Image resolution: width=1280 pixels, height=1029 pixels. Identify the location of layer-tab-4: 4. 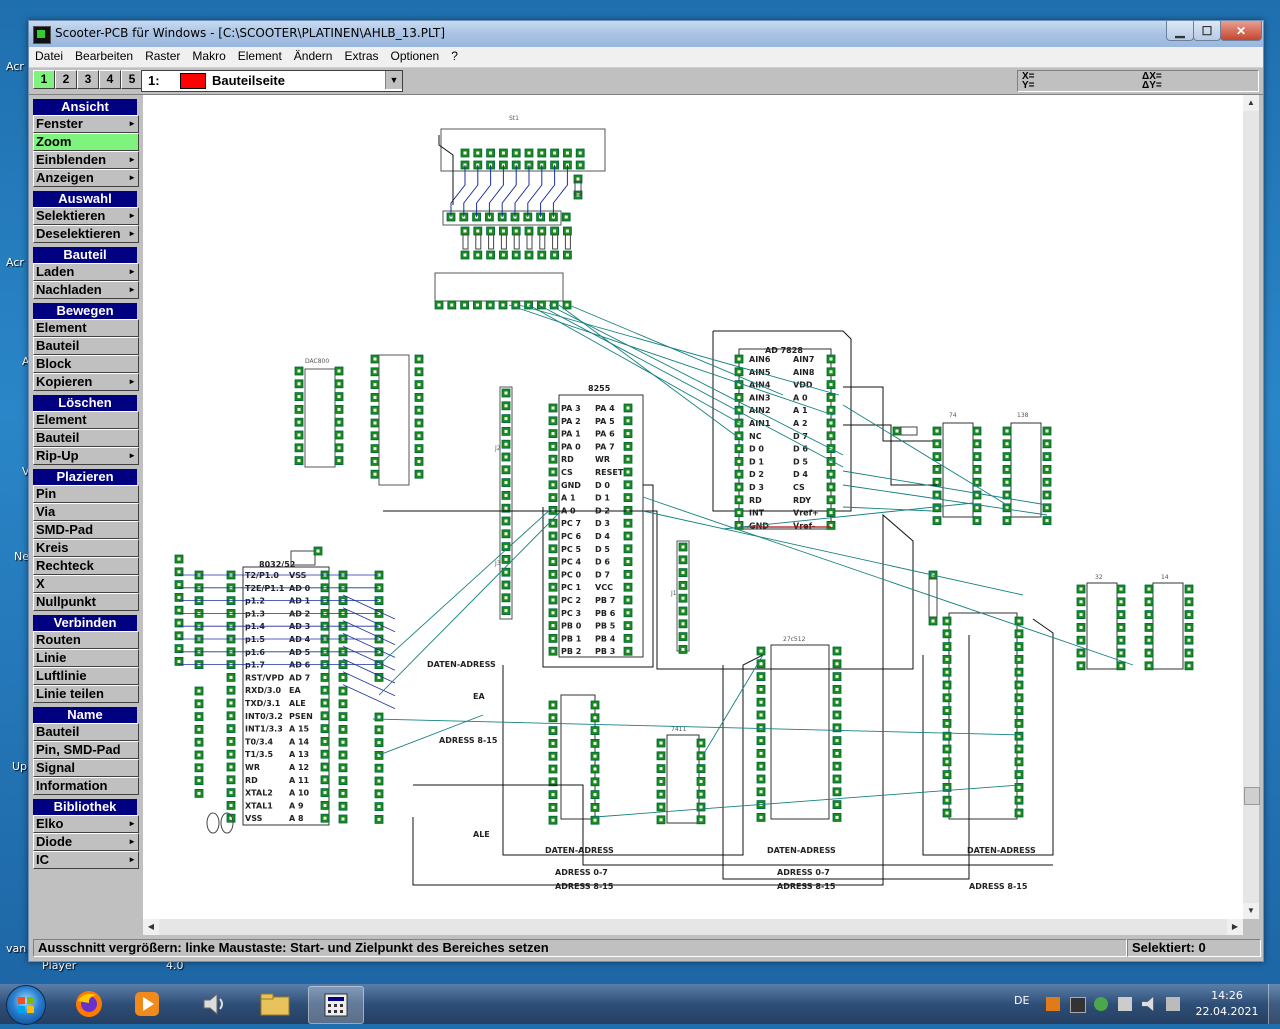
(110, 79).